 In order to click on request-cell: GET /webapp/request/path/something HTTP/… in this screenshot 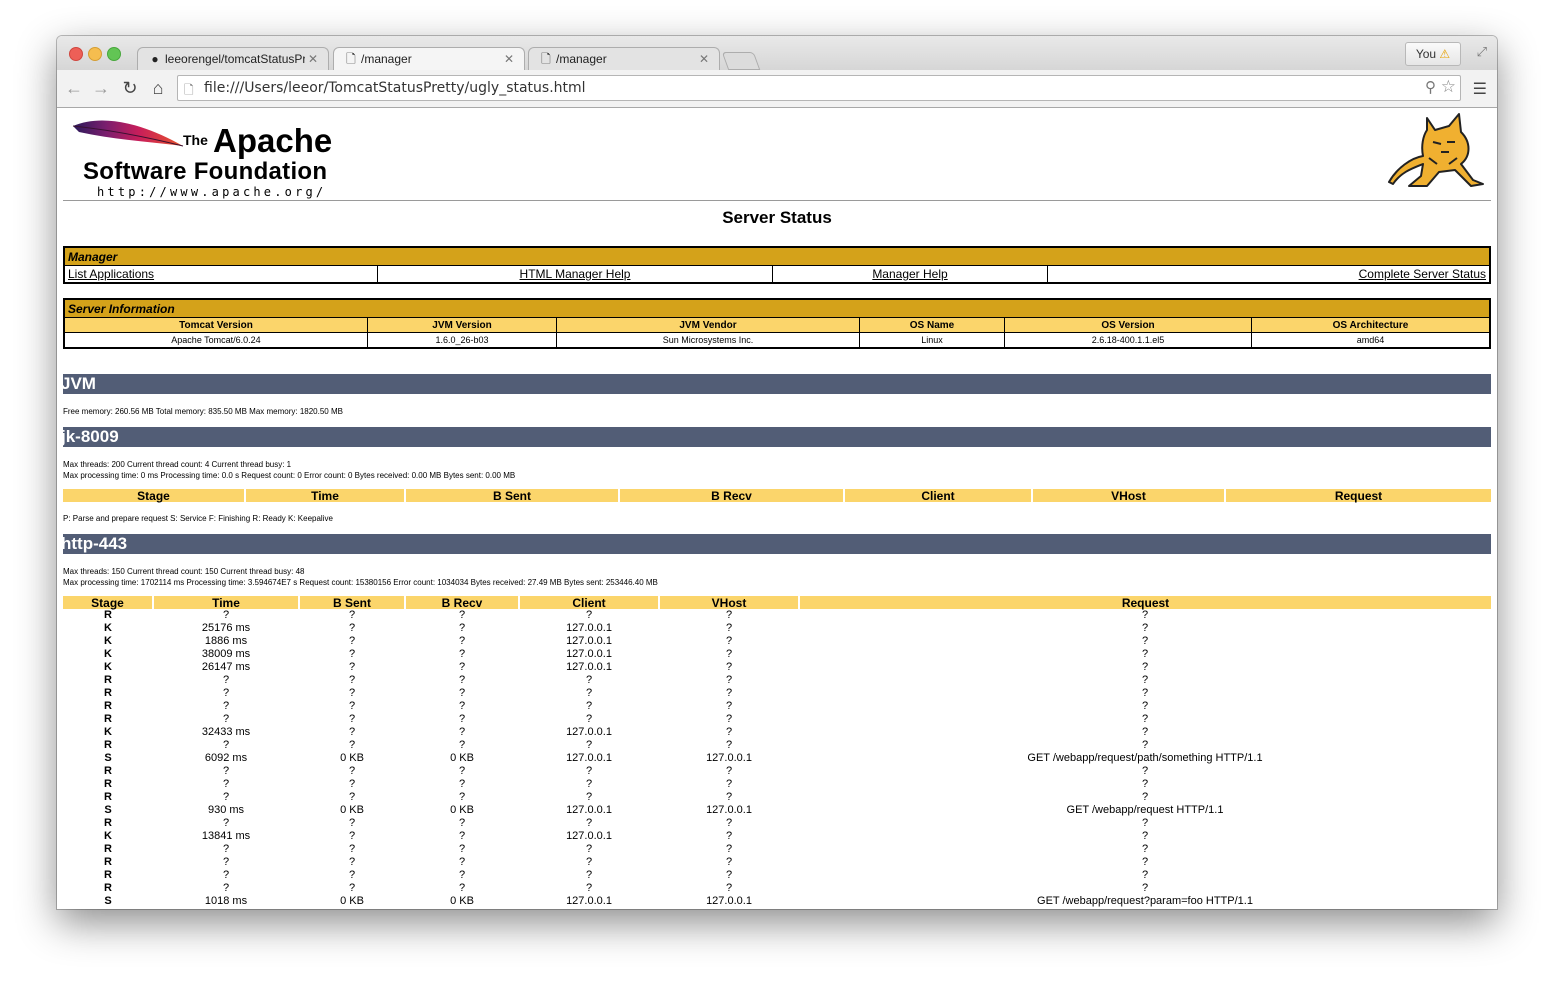, I will do `click(1145, 758)`.